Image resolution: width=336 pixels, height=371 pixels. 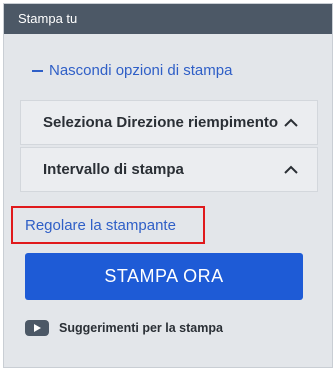 I want to click on print-tips-label: Suggerimenti per la stampa, so click(x=141, y=328).